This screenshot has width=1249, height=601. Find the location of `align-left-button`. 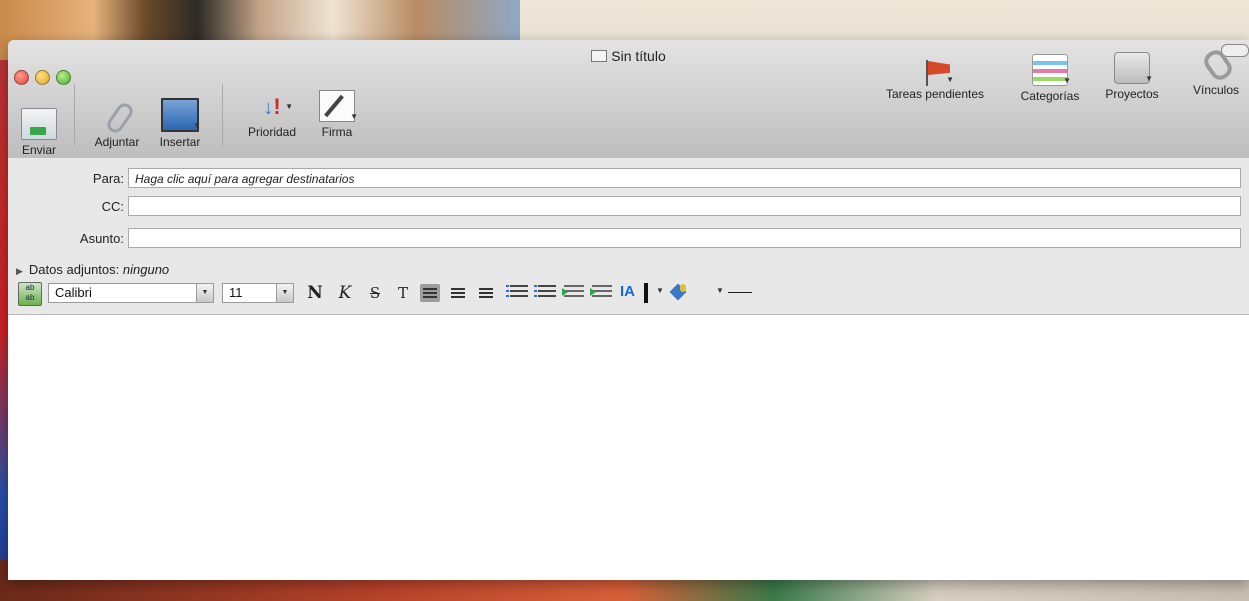

align-left-button is located at coordinates (430, 293).